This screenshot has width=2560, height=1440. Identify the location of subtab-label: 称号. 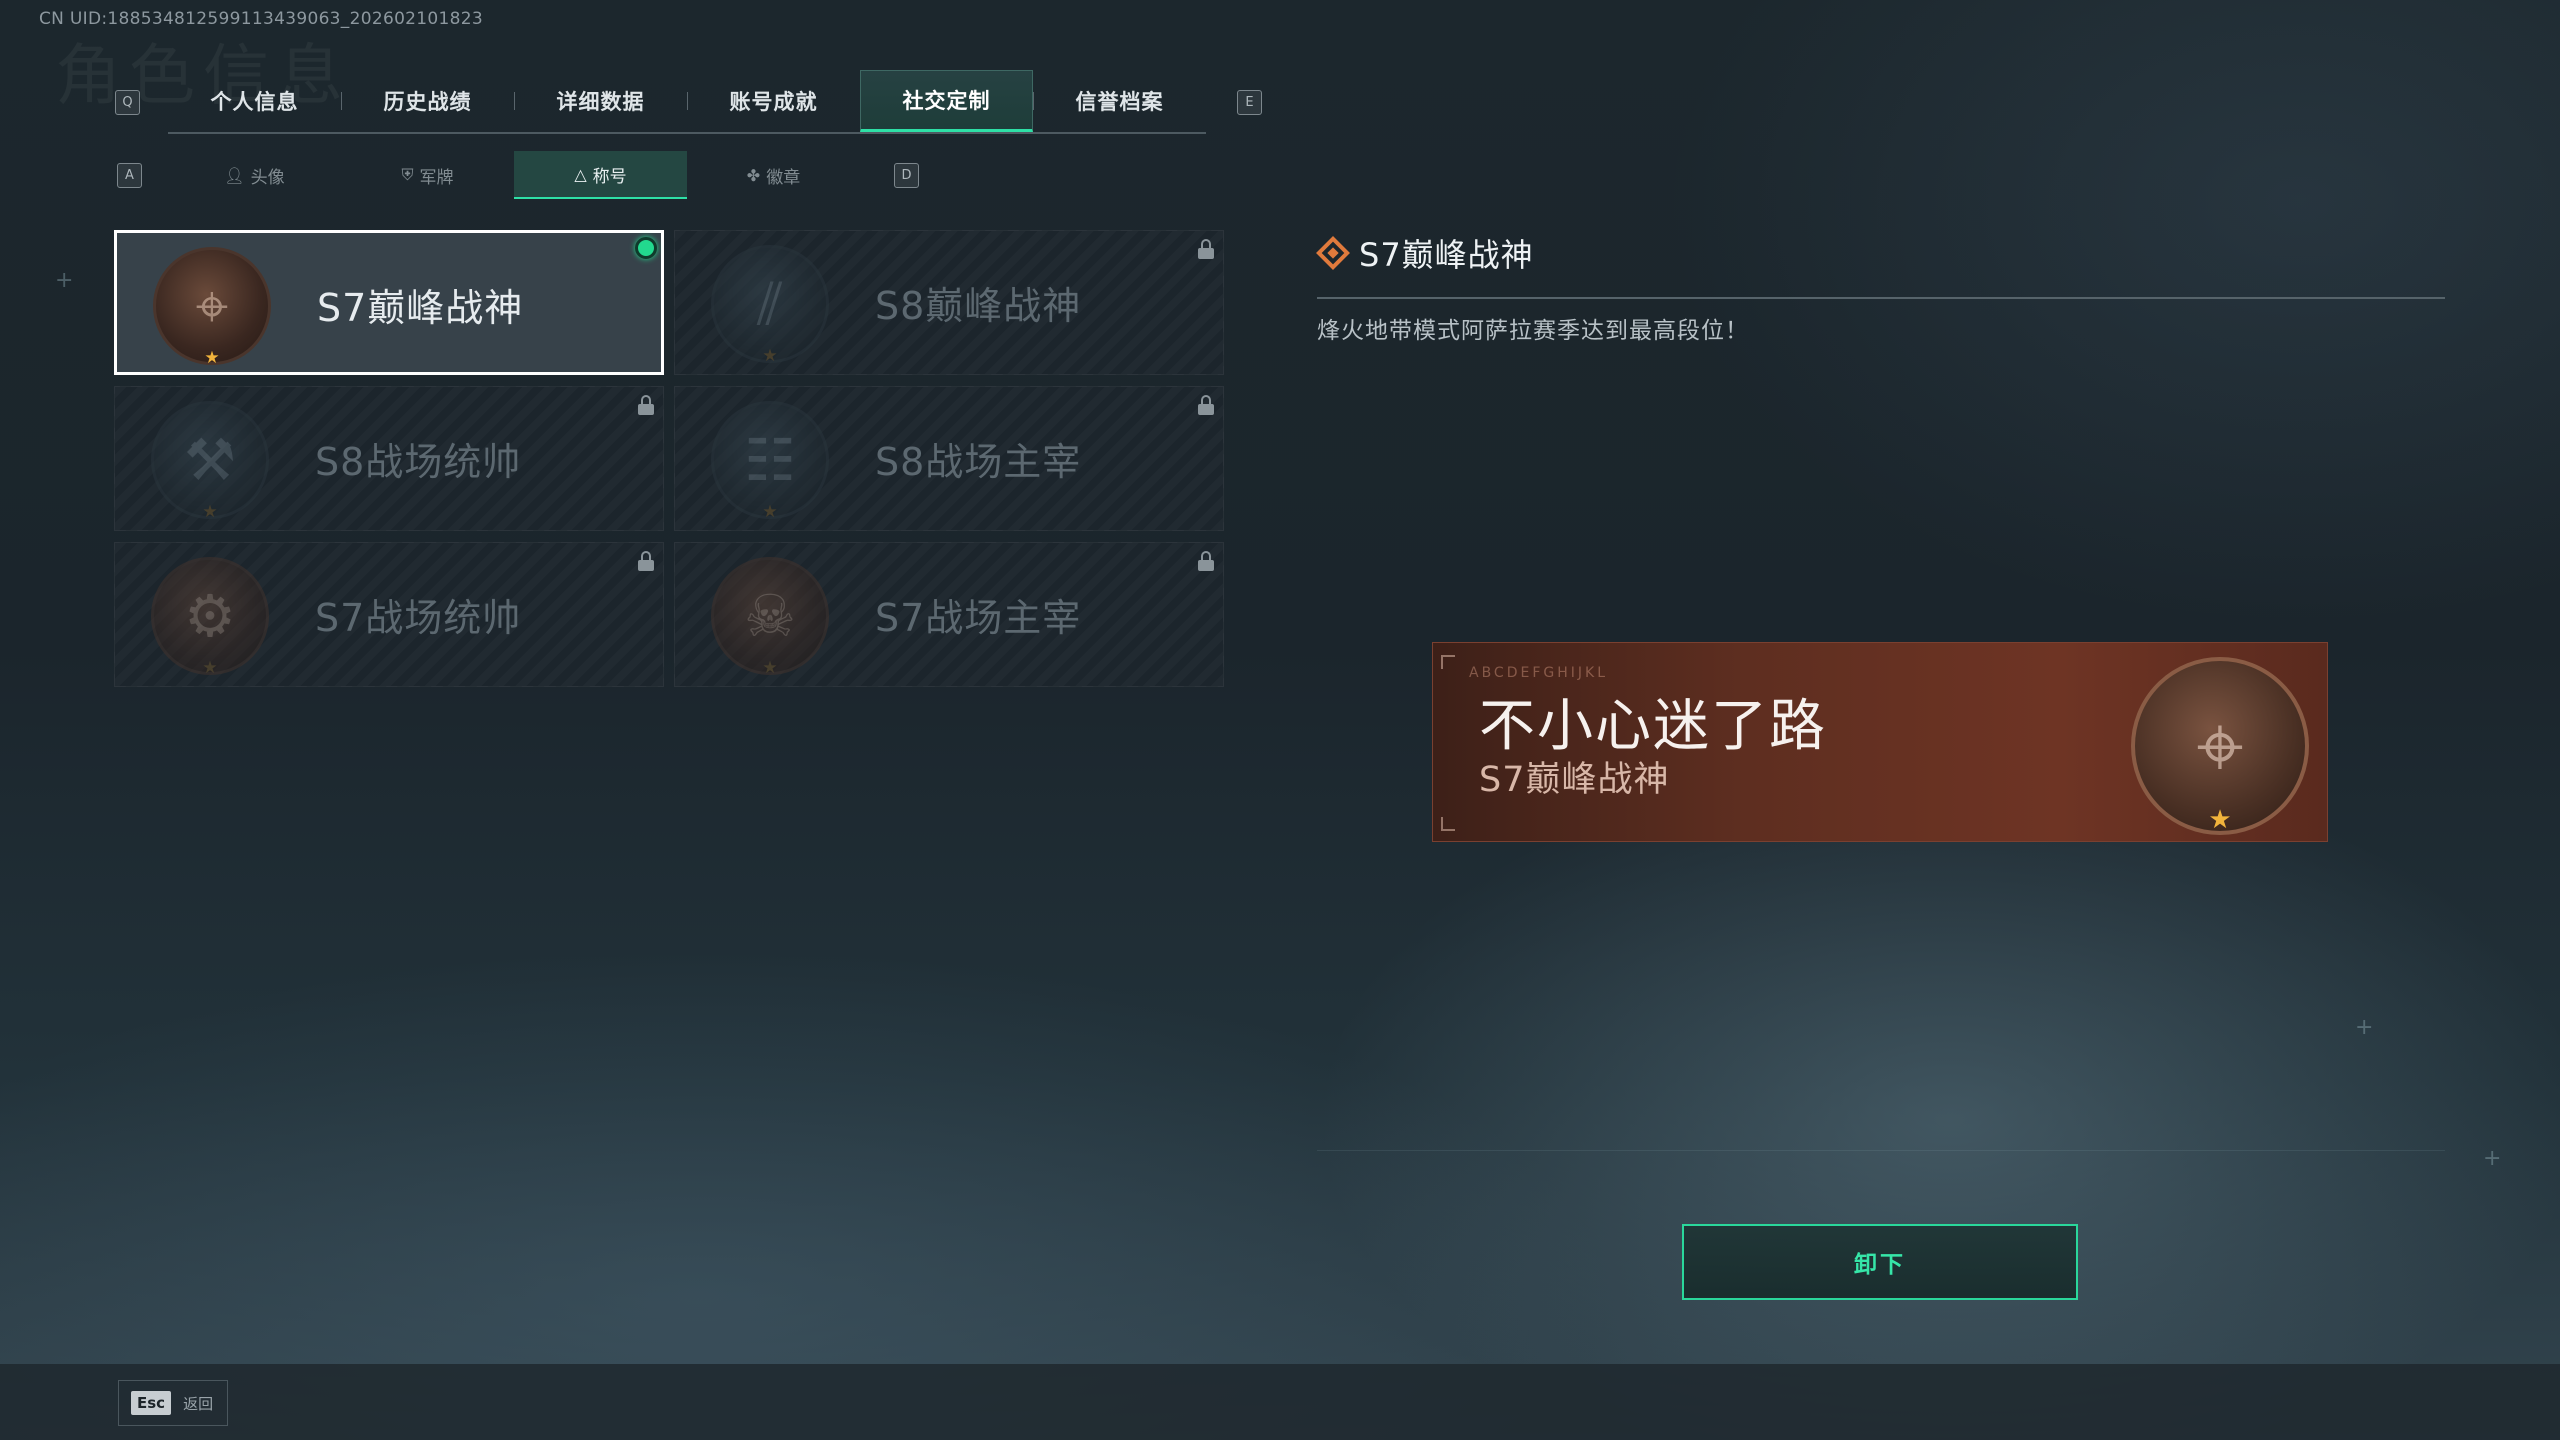
(609, 176).